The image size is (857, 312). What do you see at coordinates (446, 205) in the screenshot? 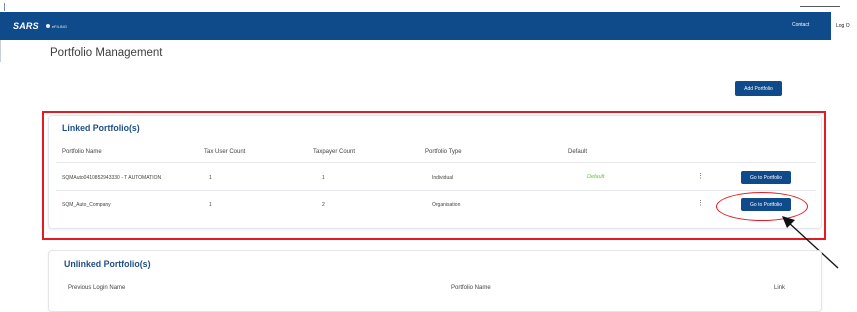
I see `row2-portfolio-type: Organisation` at bounding box center [446, 205].